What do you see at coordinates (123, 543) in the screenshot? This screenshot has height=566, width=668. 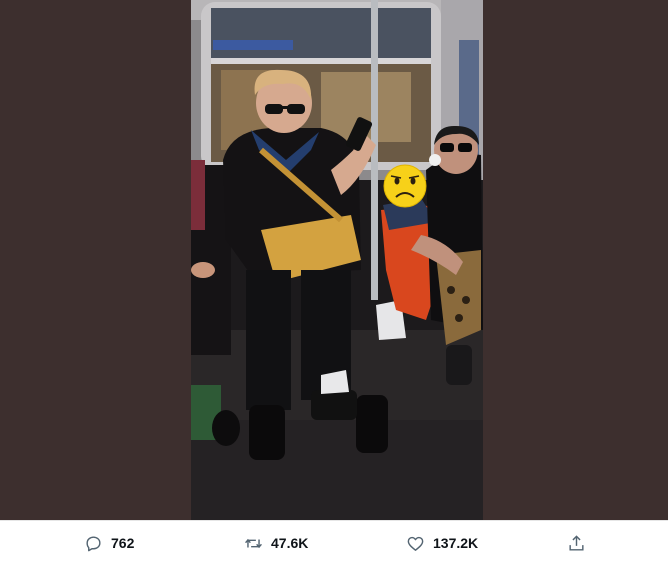 I see `reply-count: 762` at bounding box center [123, 543].